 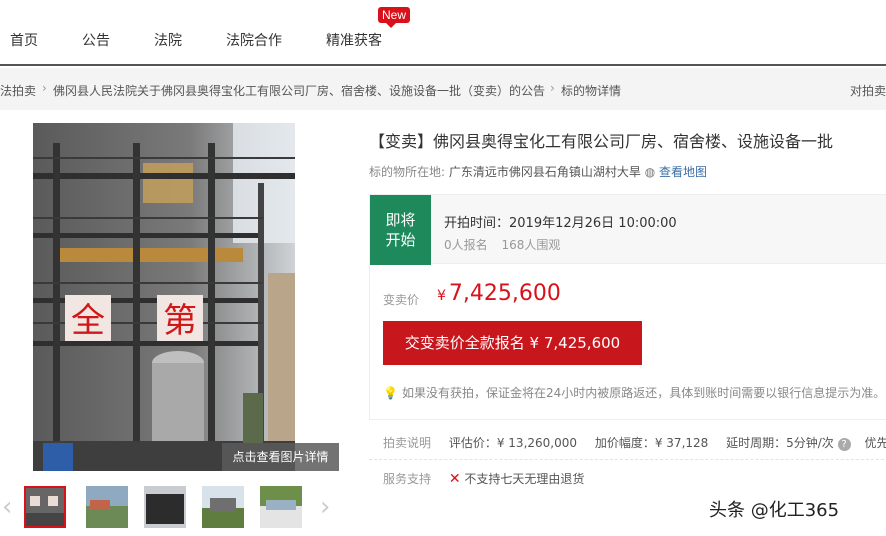 I want to click on currency-symbol: ¥, so click(x=441, y=296).